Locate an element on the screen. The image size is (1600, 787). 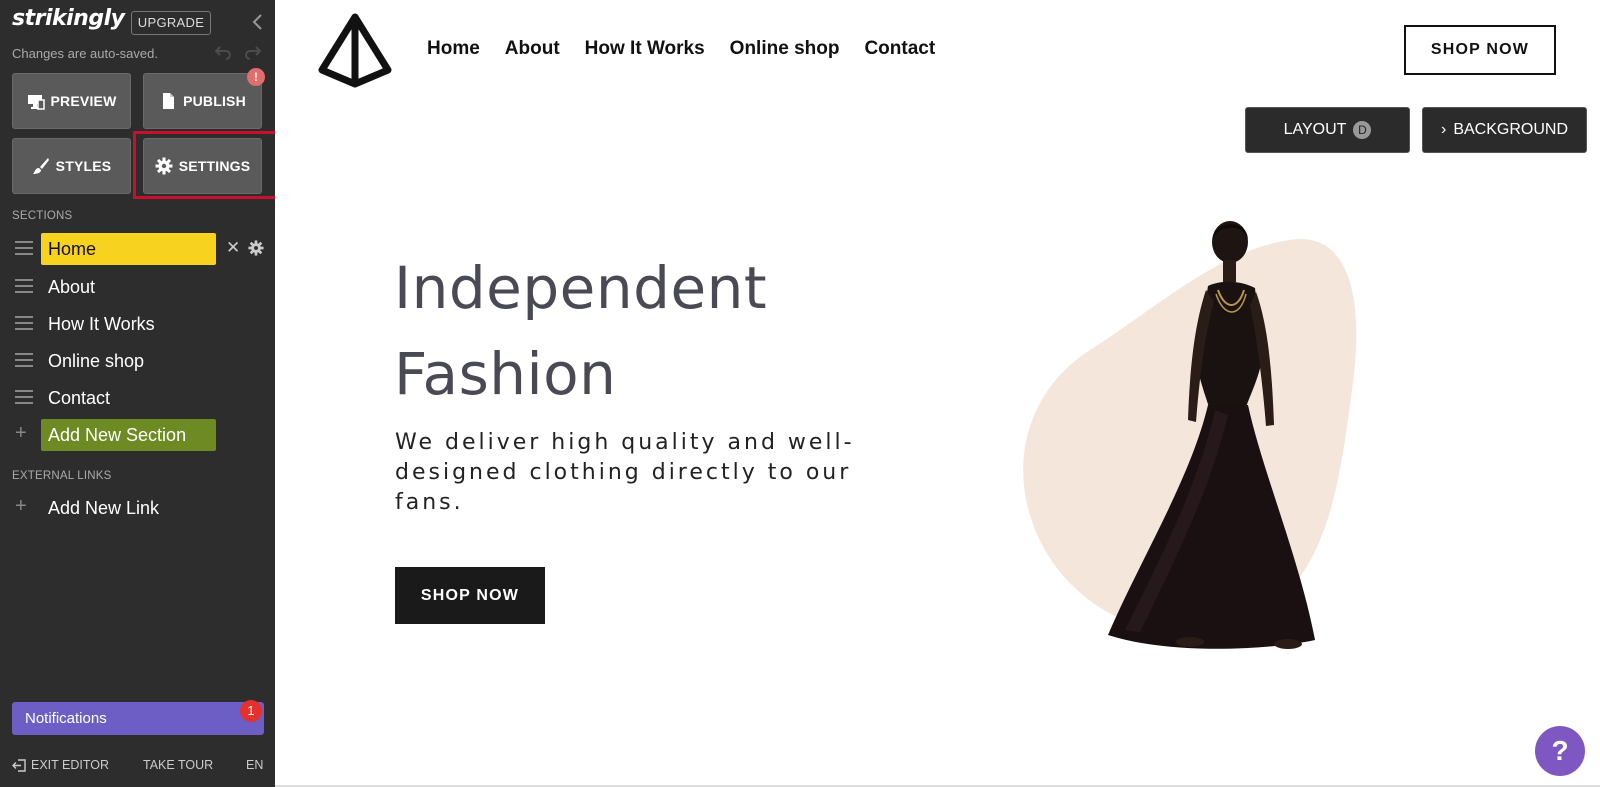
notifications-button: Notifications is located at coordinates (138, 718).